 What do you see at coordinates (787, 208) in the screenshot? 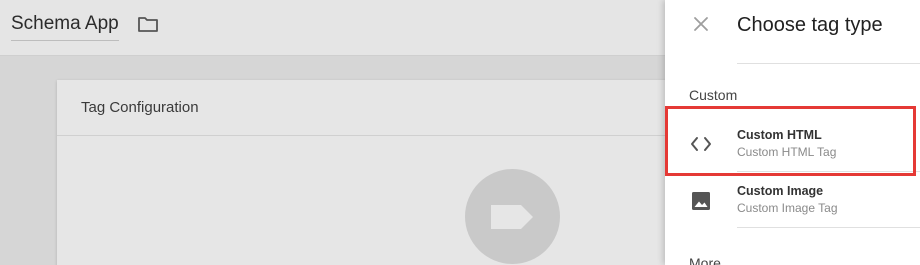
I see `item-subtitle: Custom Image Tag` at bounding box center [787, 208].